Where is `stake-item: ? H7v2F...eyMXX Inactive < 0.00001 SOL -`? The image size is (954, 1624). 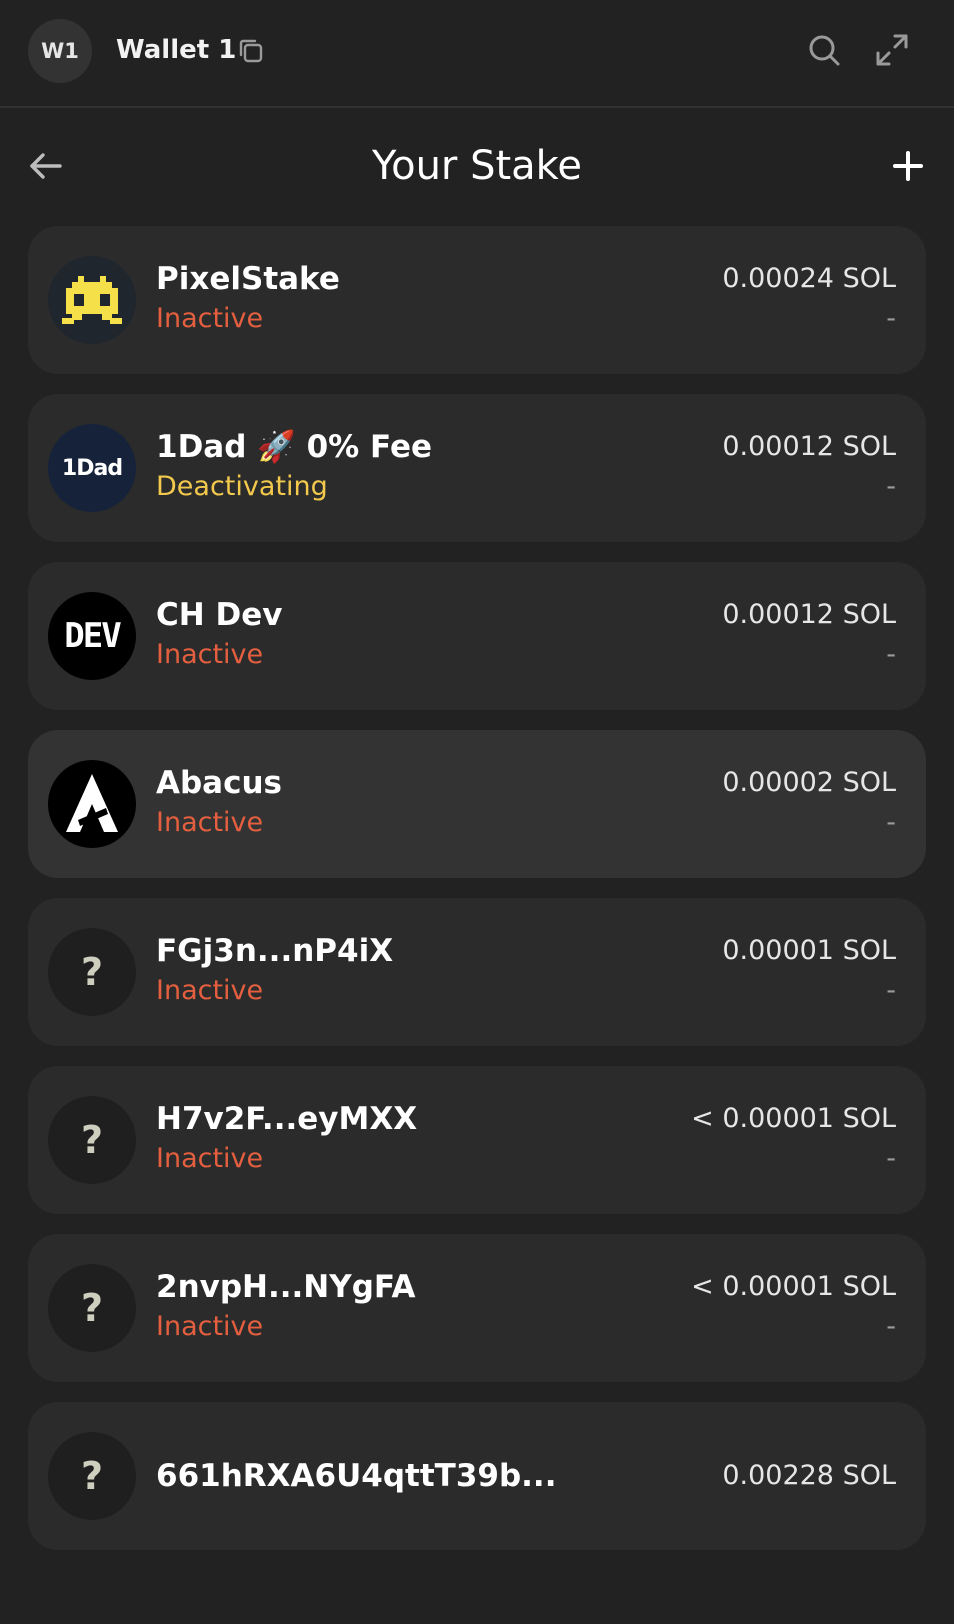 stake-item: ? H7v2F...eyMXX Inactive < 0.00001 SOL - is located at coordinates (477, 1140).